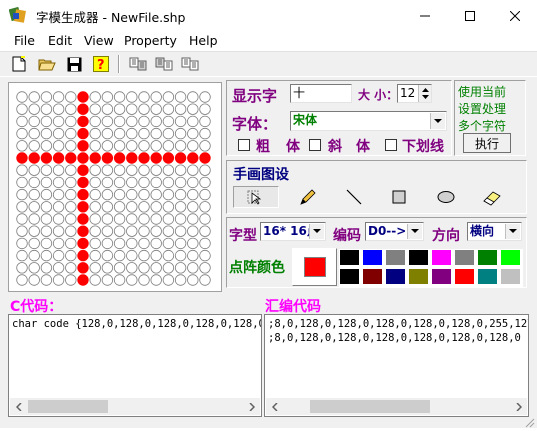 This screenshot has height=431, width=537. What do you see at coordinates (314, 267) in the screenshot?
I see `current-color-box` at bounding box center [314, 267].